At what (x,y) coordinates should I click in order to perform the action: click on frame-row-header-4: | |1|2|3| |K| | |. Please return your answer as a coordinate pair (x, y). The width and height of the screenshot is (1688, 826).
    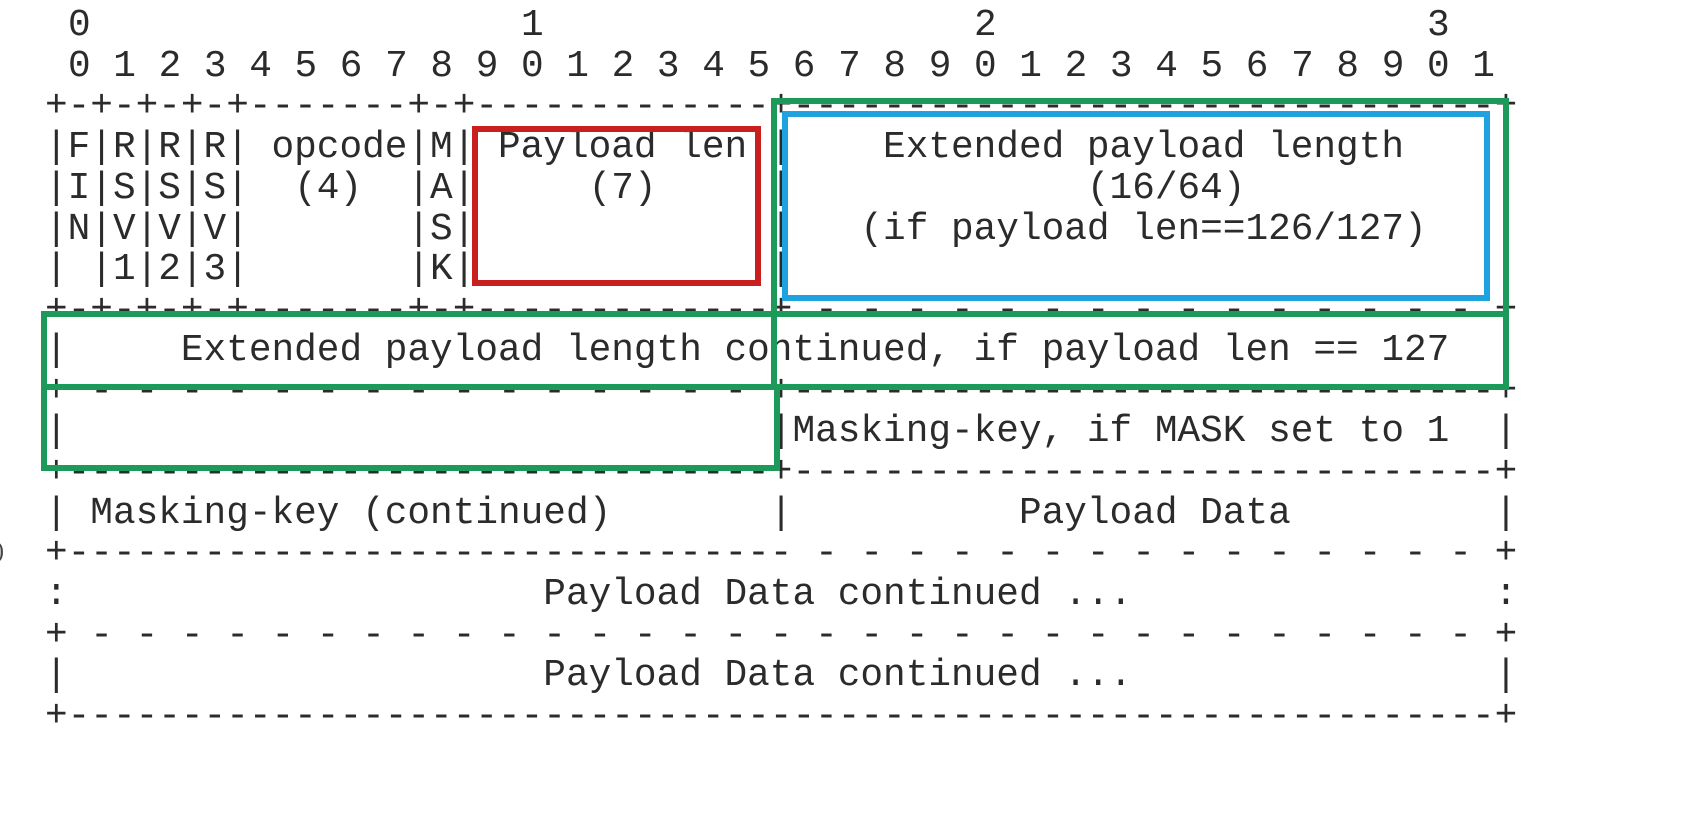
    Looking at the image, I should click on (781, 270).